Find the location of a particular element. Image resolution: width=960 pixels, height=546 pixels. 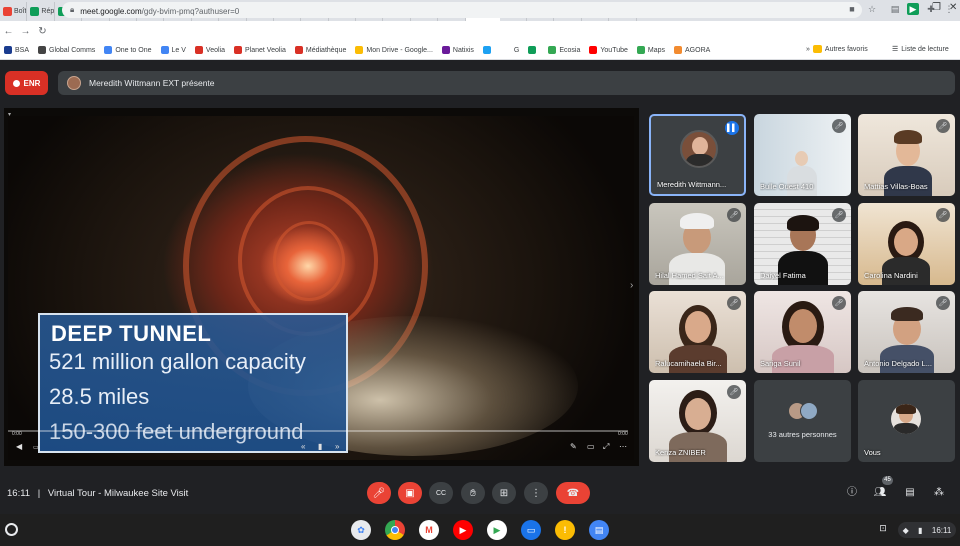

activities-icon: ⁂ is located at coordinates (939, 493).